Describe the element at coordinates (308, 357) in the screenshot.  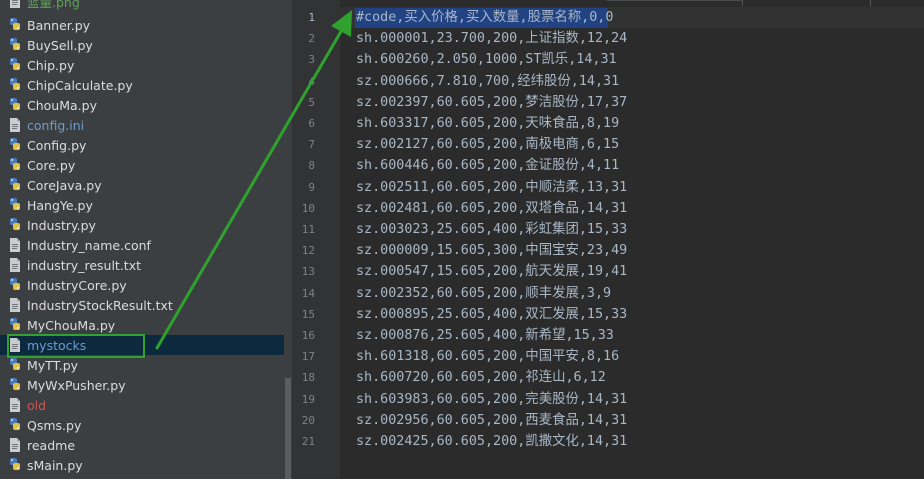
I see `line-number: 17` at that location.